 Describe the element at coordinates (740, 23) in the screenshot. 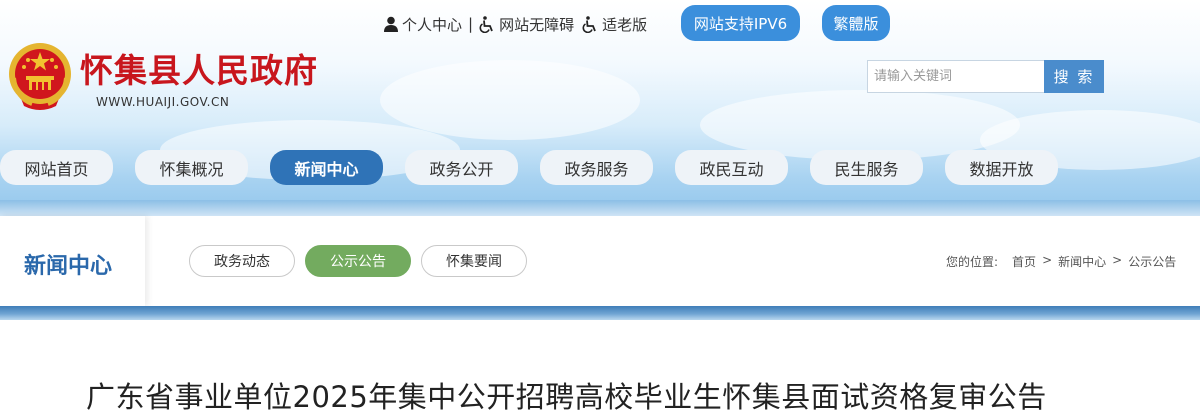

I see `ipv6-button: 网站支持IPV6` at that location.